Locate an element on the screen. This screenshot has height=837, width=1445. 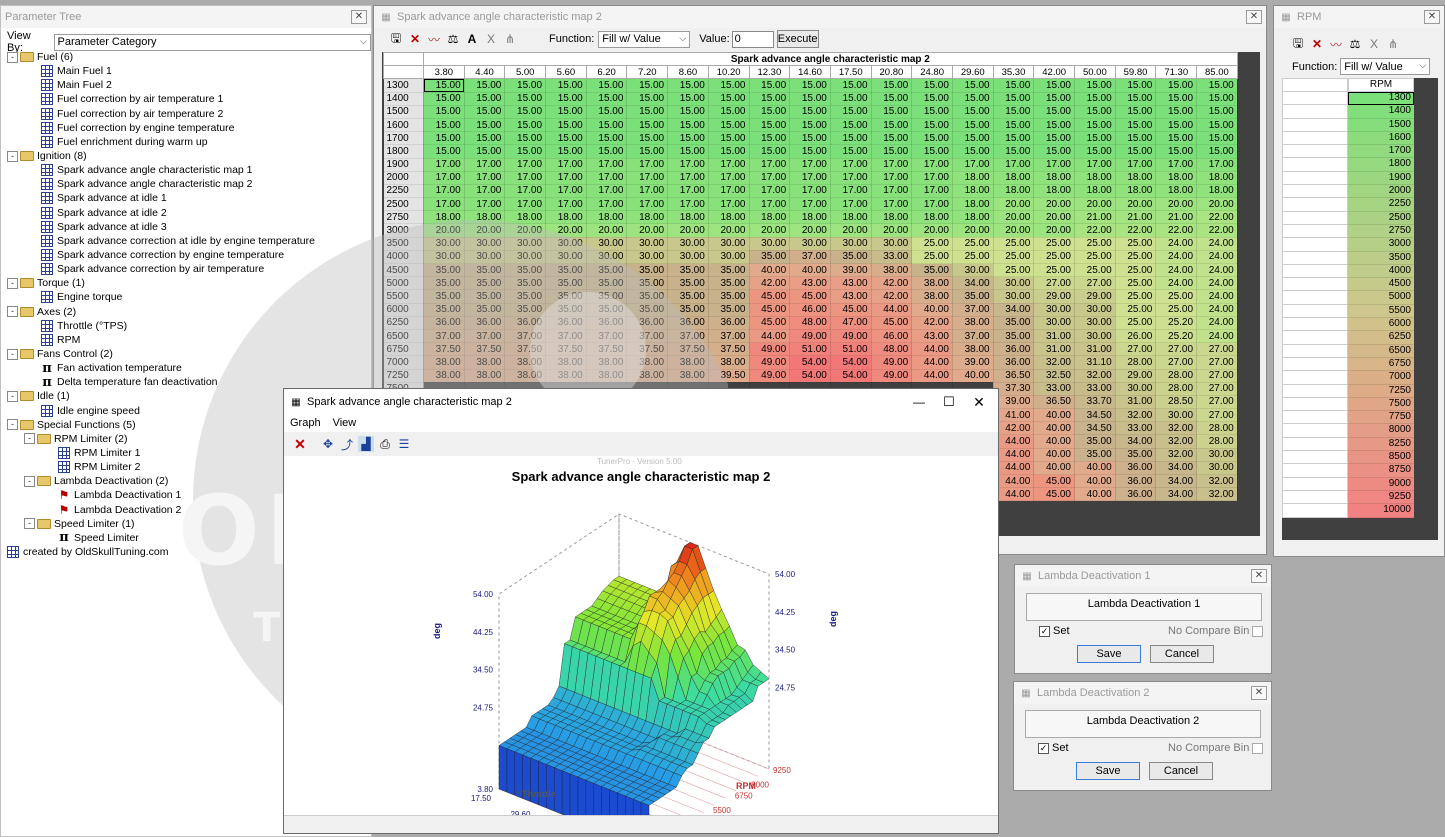
table-cell: 37.30 is located at coordinates (1014, 389).